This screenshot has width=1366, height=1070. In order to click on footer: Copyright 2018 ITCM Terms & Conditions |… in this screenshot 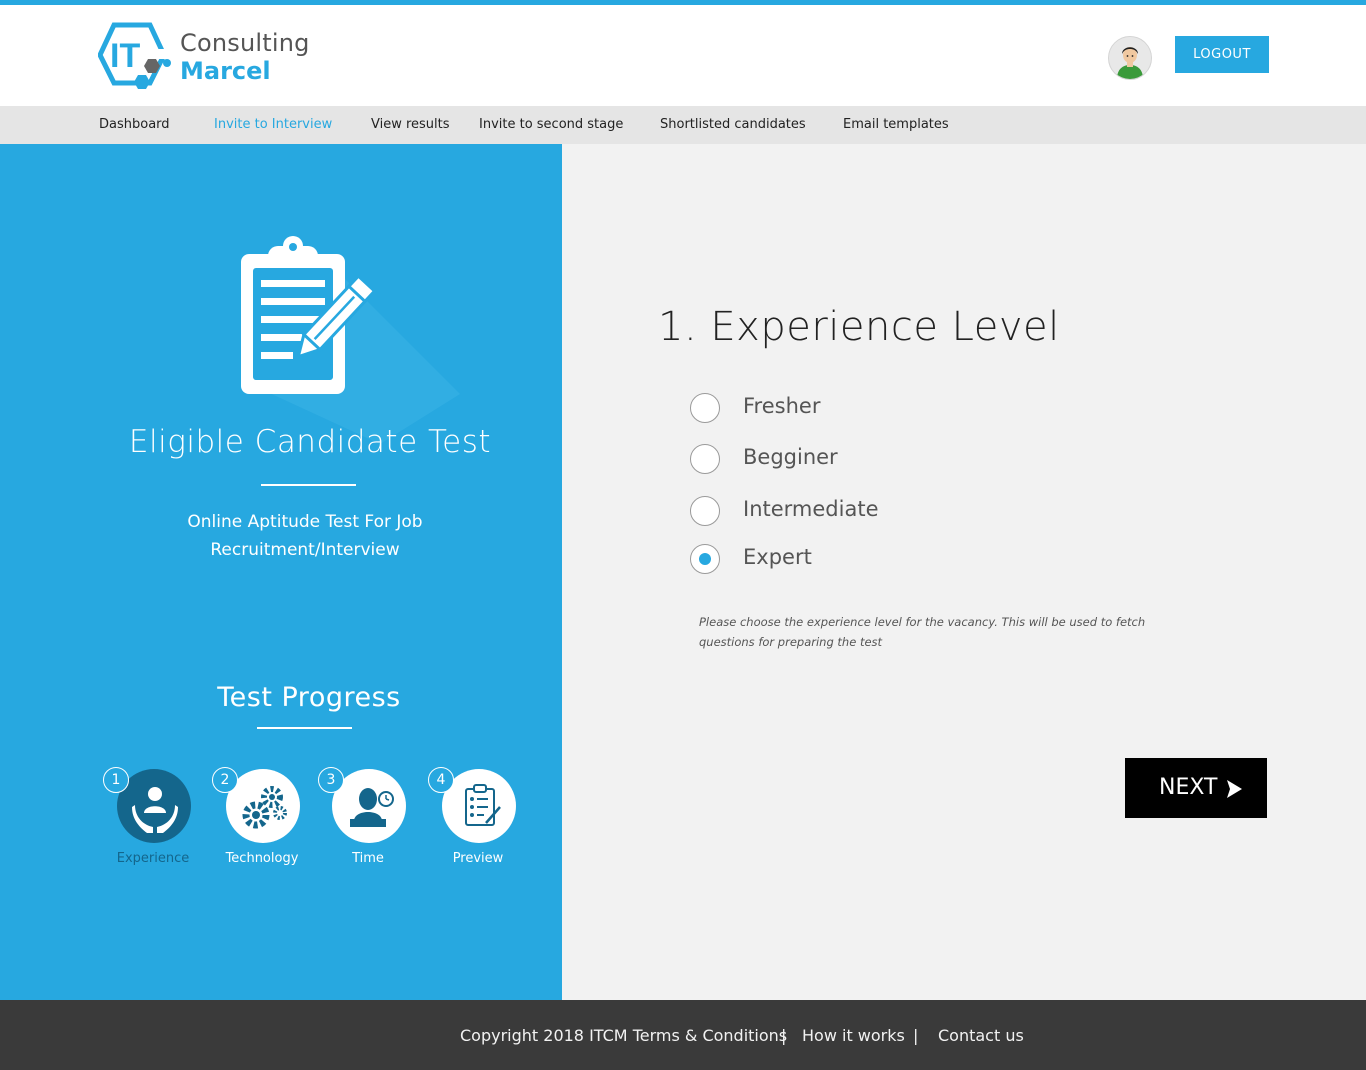, I will do `click(683, 1035)`.